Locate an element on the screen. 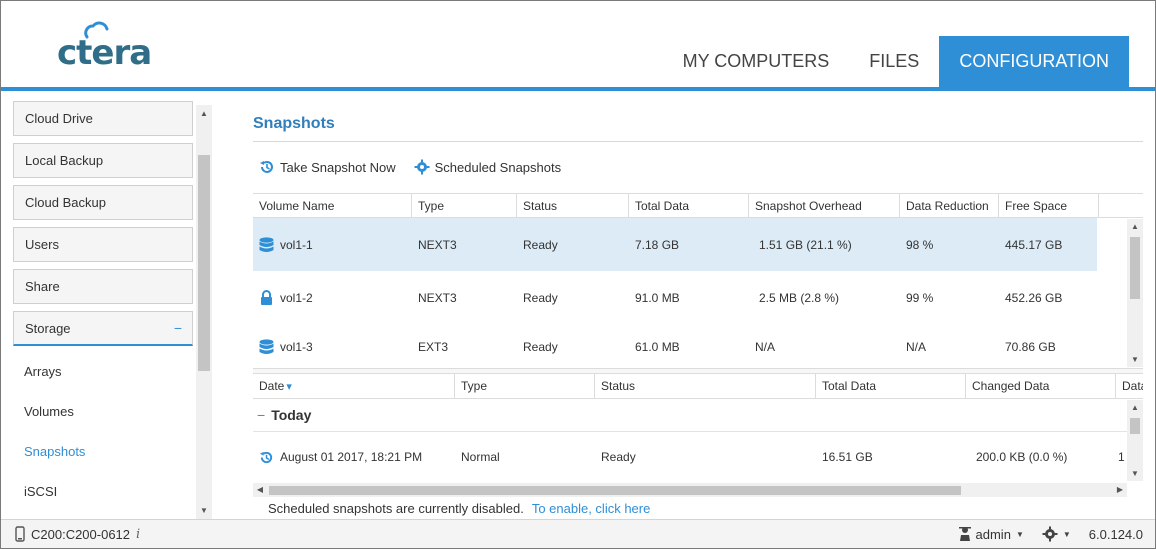 This screenshot has width=1156, height=549. sidebar-subitem-iscsi: iSCSI is located at coordinates (103, 491).